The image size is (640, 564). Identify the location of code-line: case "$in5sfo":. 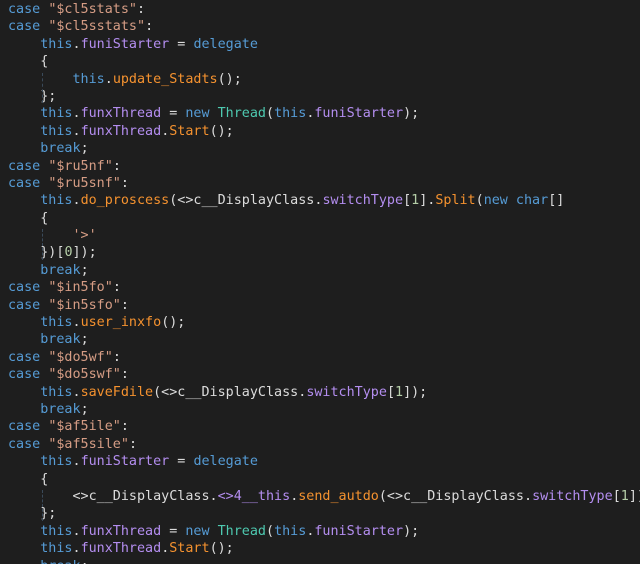
(320, 305).